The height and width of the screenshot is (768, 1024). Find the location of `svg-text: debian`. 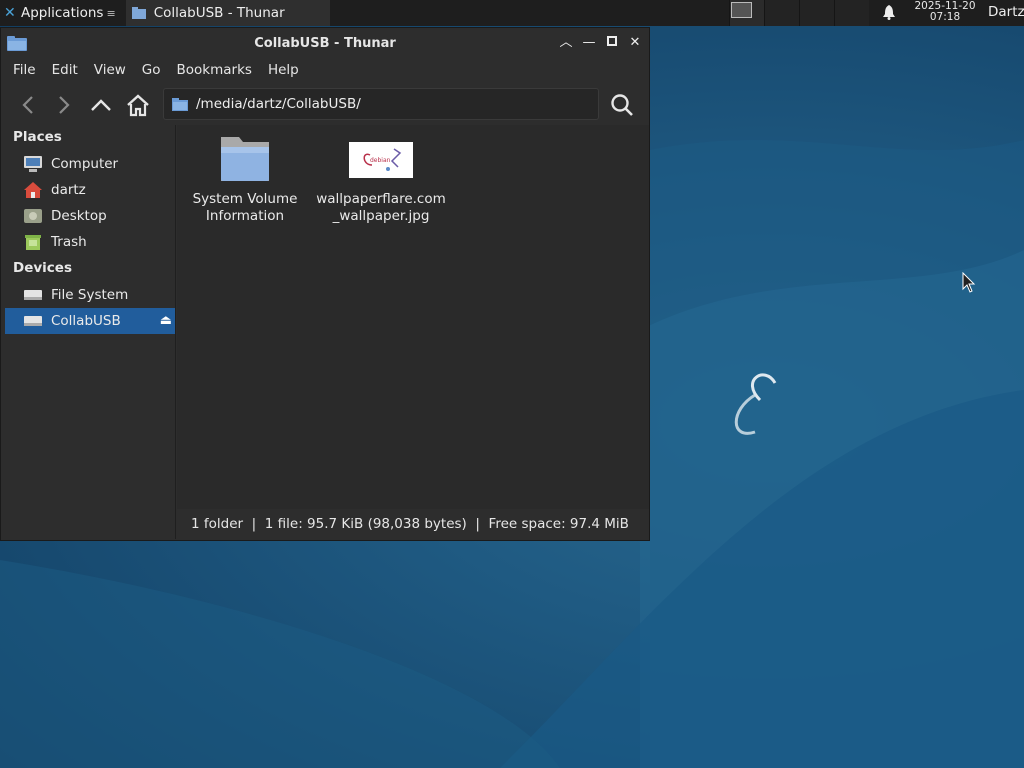

svg-text: debian is located at coordinates (380, 160).